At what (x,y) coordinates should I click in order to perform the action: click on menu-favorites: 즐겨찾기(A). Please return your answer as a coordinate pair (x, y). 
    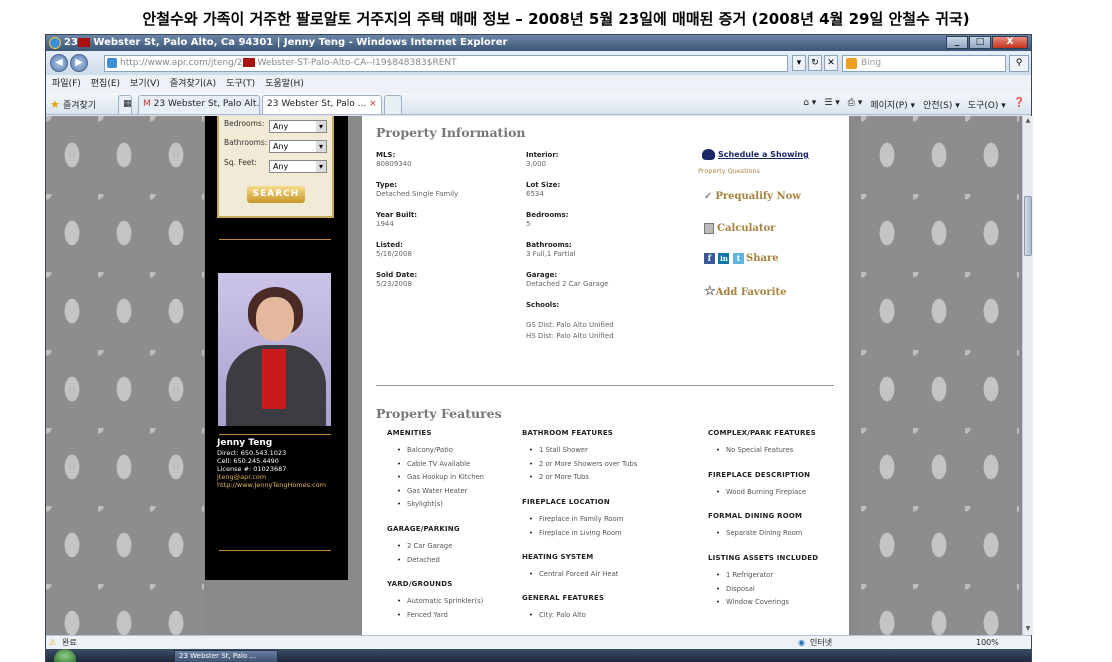
    Looking at the image, I should click on (193, 84).